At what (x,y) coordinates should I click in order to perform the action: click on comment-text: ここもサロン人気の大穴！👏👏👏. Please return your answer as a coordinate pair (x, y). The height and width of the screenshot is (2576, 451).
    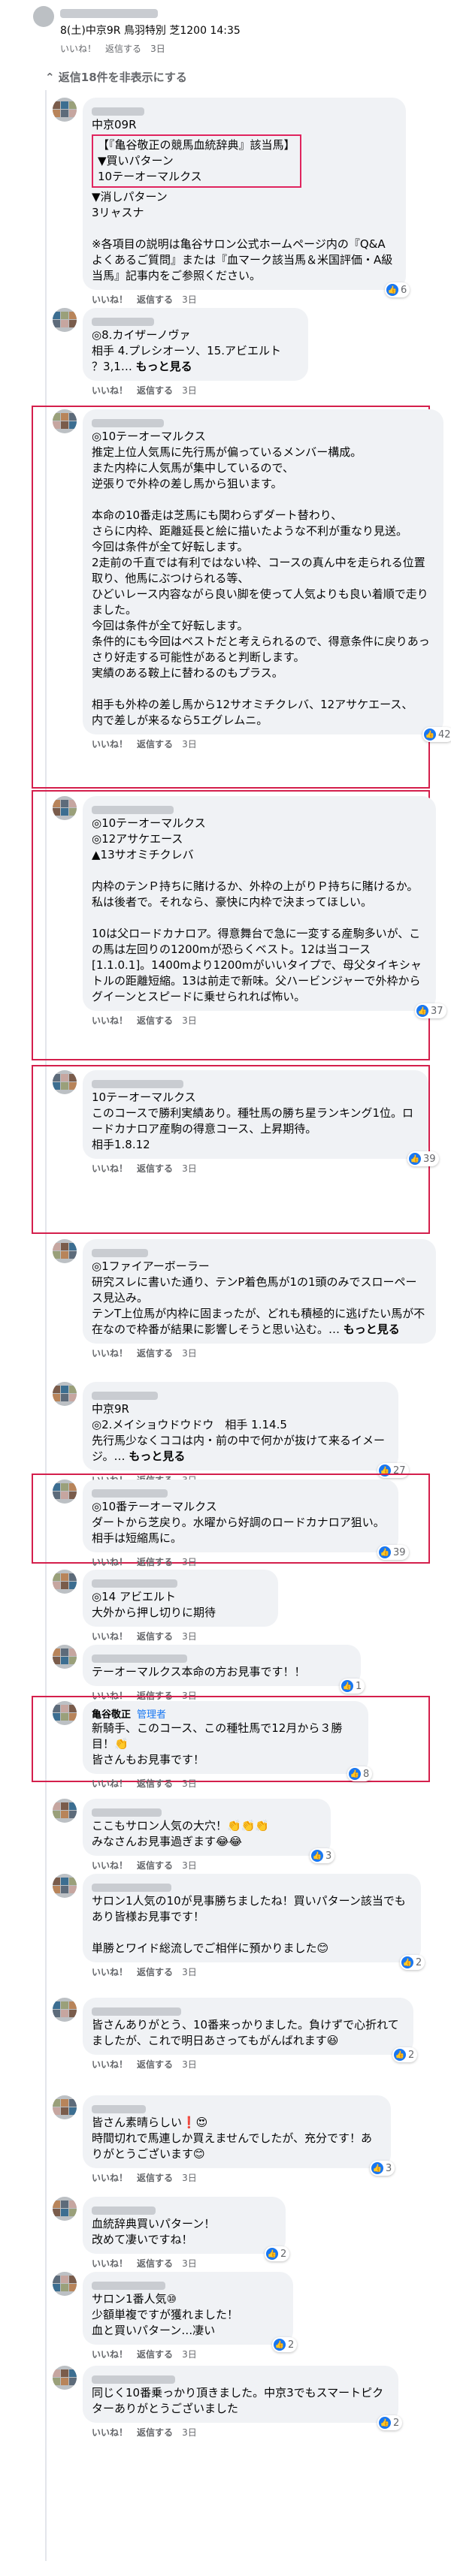
    Looking at the image, I should click on (181, 1826).